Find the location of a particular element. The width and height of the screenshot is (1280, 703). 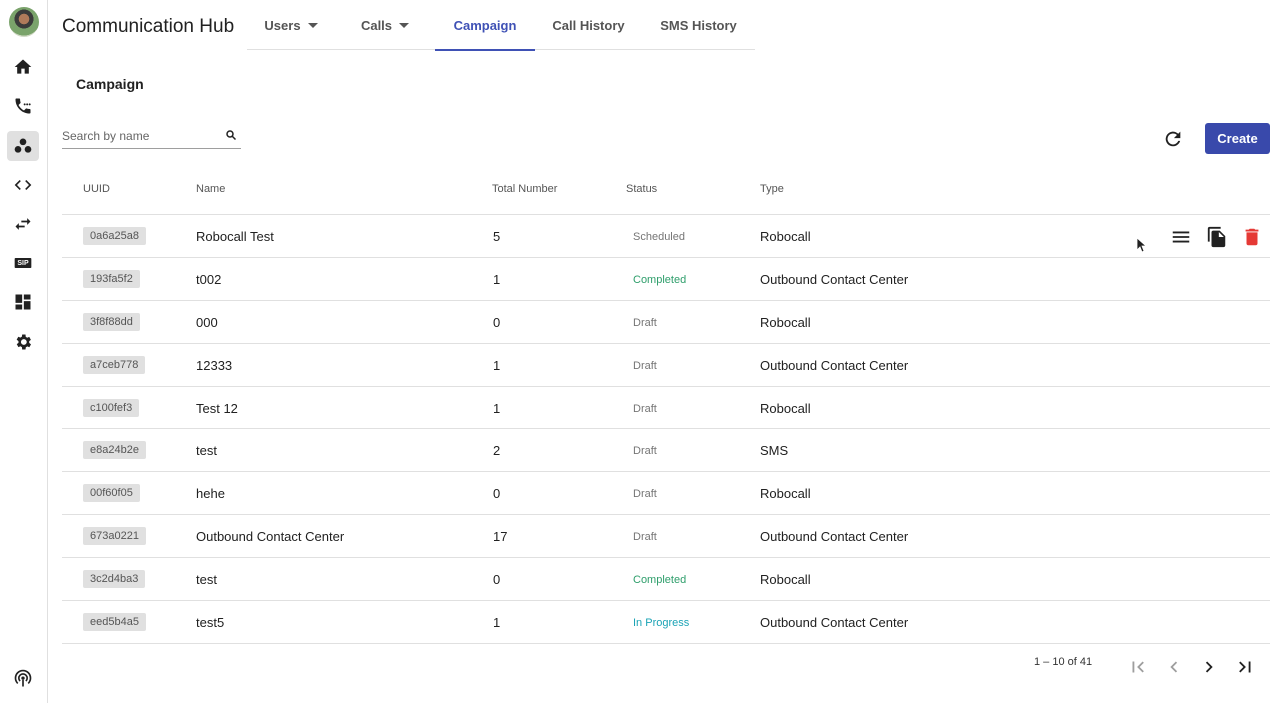

swap-icon is located at coordinates (23, 224).